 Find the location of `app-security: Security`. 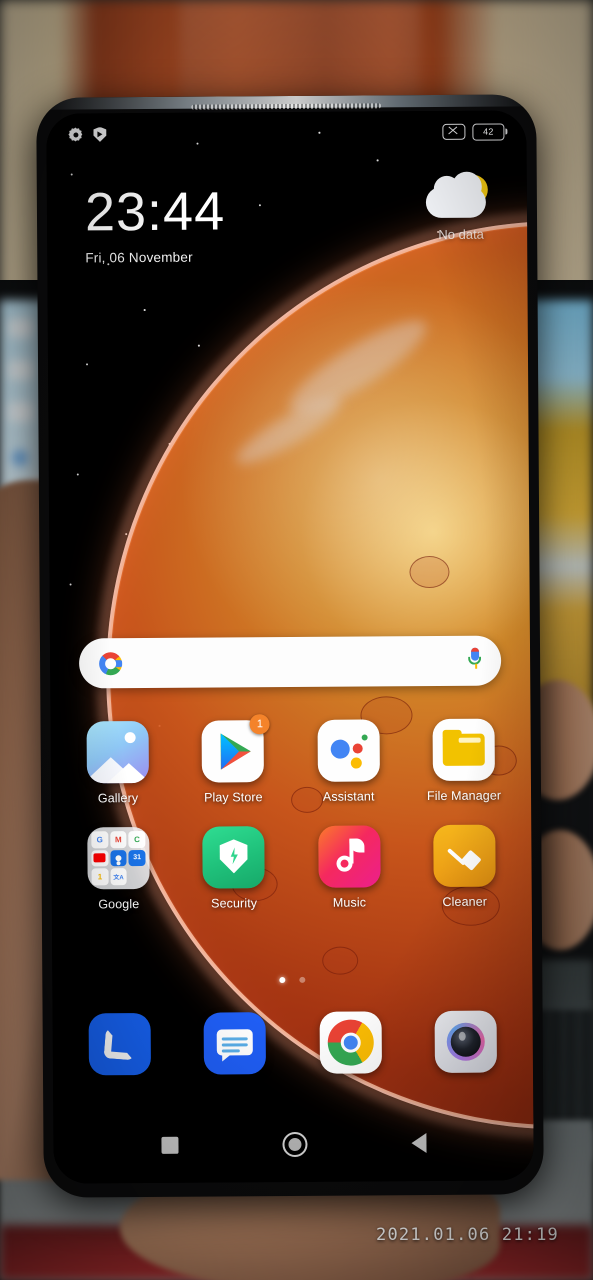

app-security: Security is located at coordinates (234, 868).